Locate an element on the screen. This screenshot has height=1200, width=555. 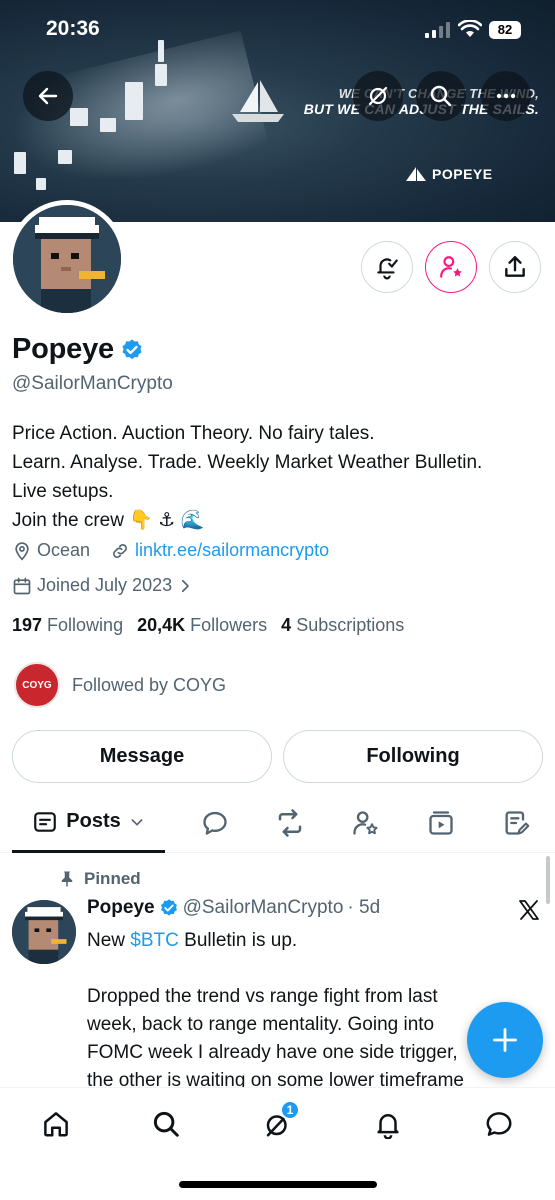
nav-messages is located at coordinates (499, 1124).